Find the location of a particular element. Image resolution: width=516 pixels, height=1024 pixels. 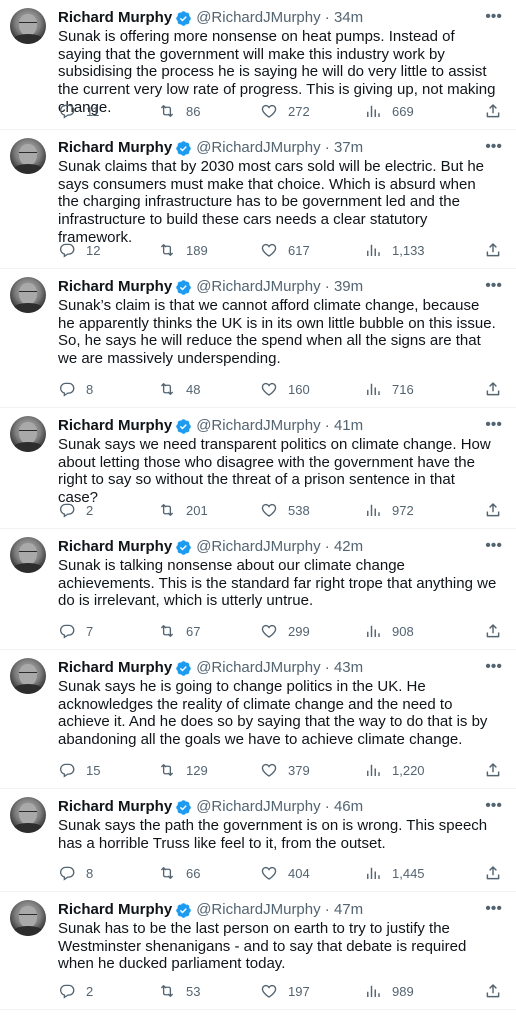

like-button: 160 is located at coordinates (312, 389).